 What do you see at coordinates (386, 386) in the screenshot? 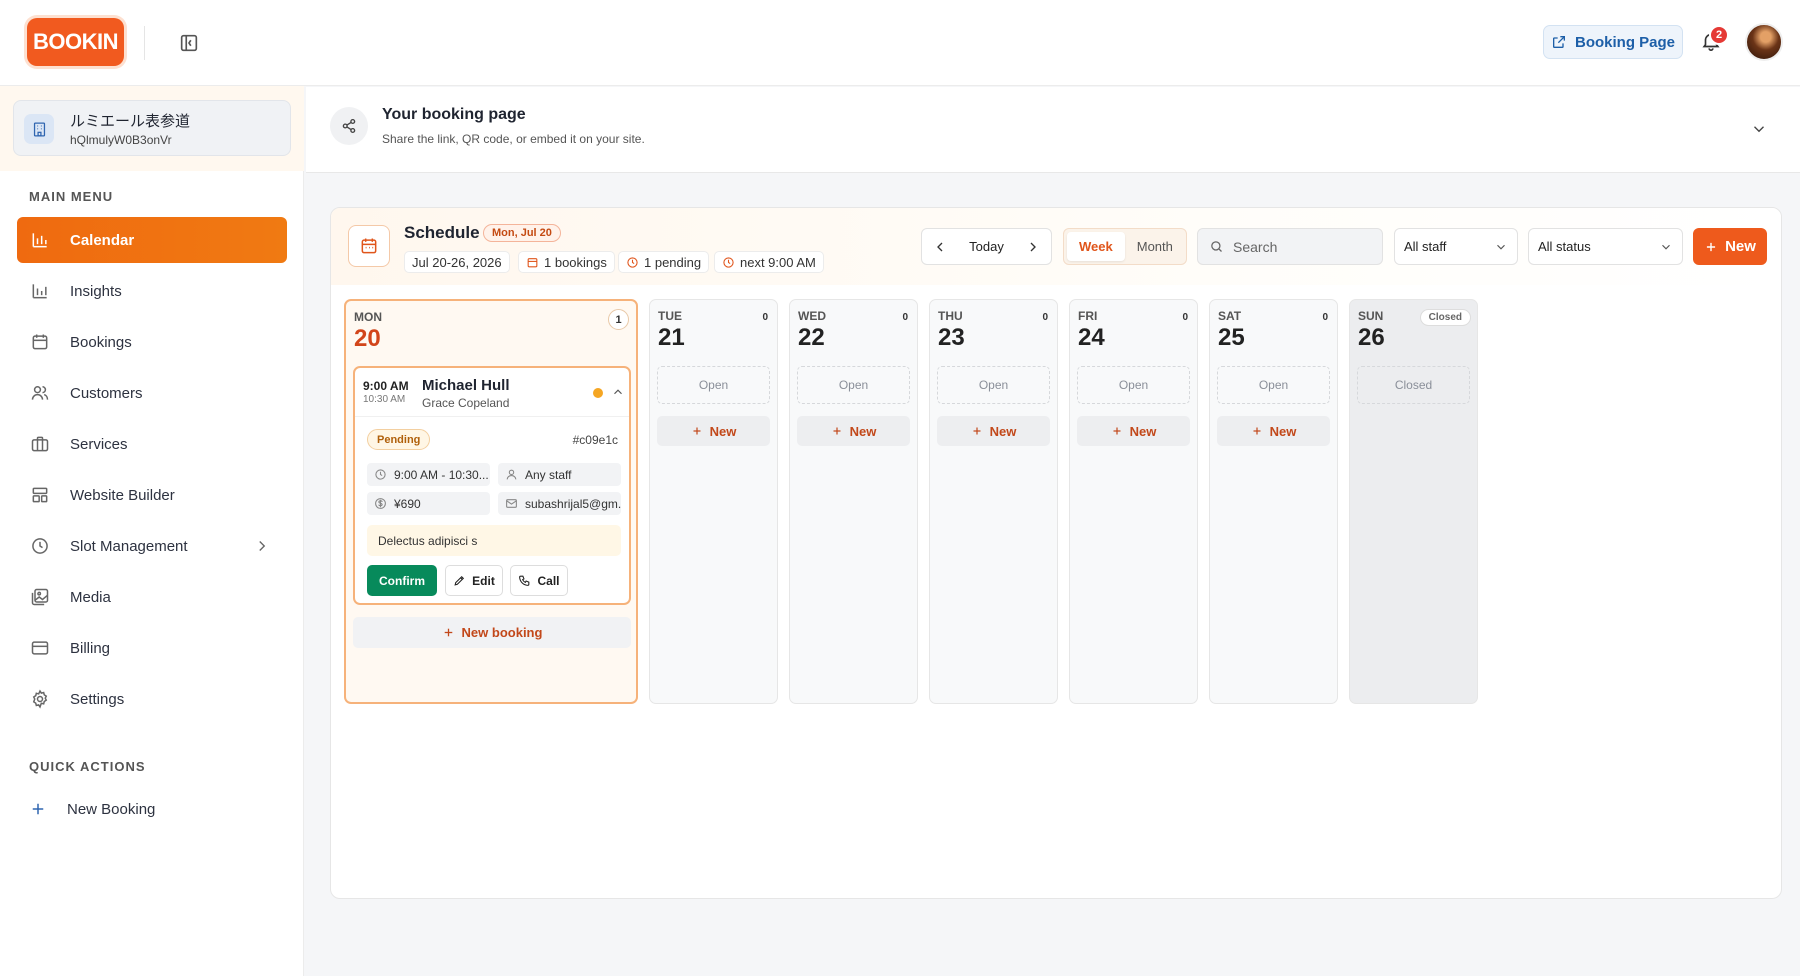
I see `booking-start-time: 9:00 AM` at bounding box center [386, 386].